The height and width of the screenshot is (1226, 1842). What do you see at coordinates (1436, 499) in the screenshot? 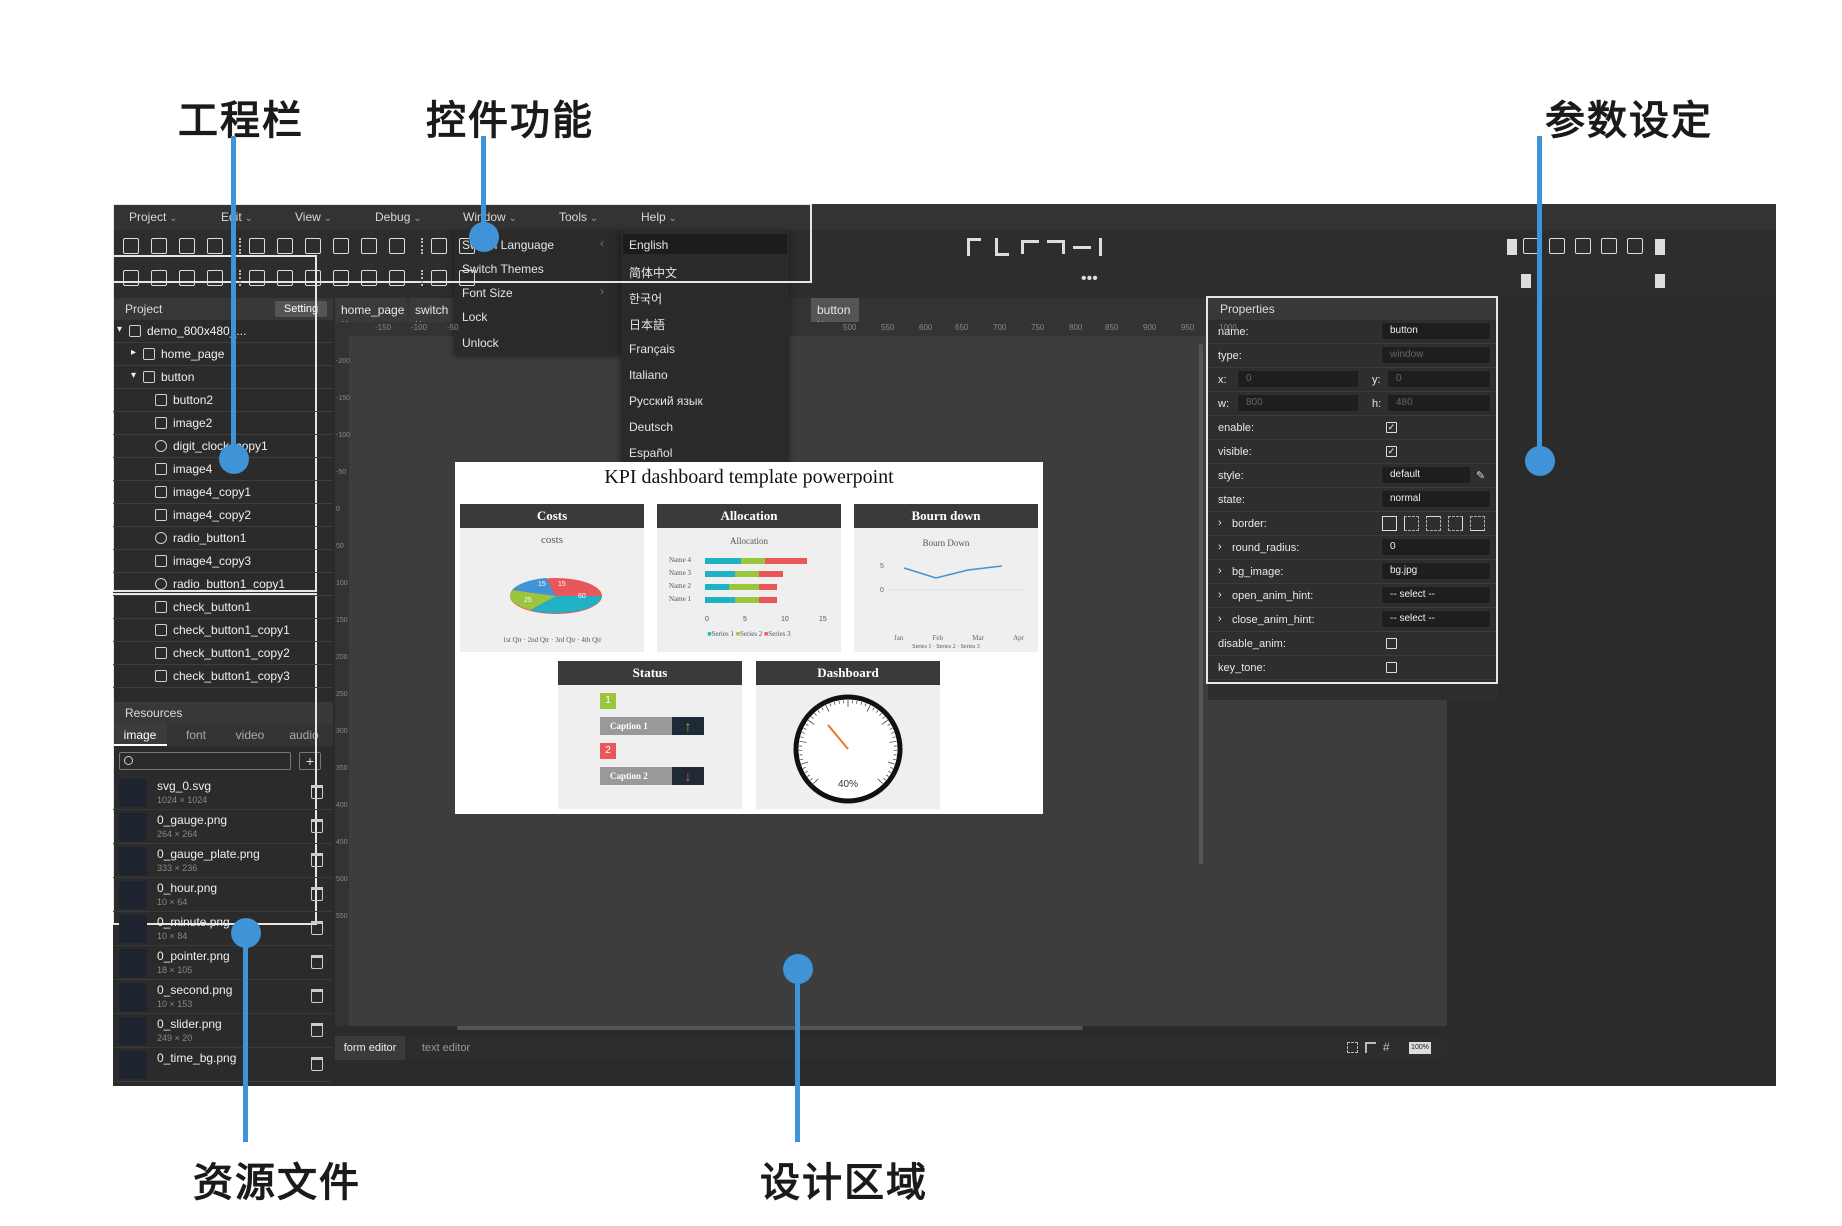
I see `state-select: normal` at bounding box center [1436, 499].